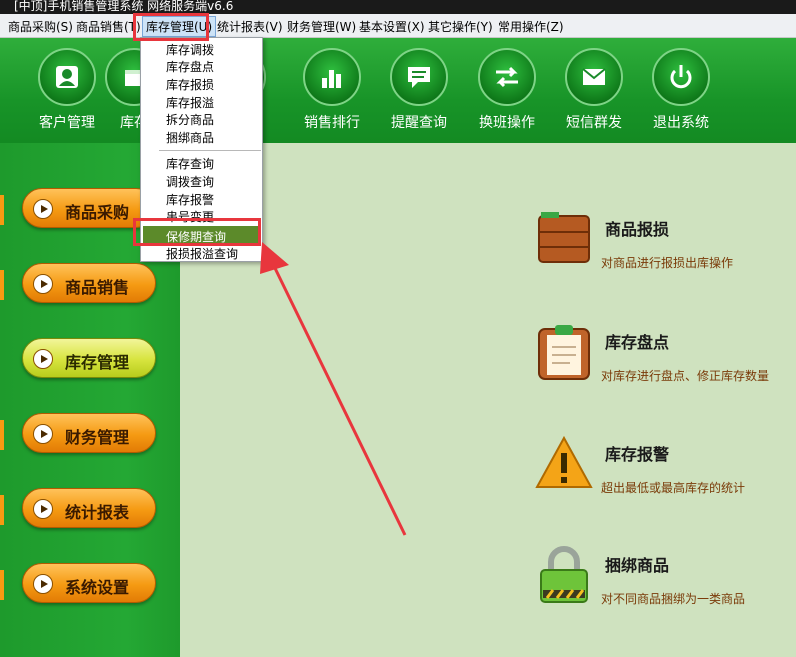 This screenshot has width=796, height=657. I want to click on menu-item-bundle: 捆绑商品, so click(190, 137).